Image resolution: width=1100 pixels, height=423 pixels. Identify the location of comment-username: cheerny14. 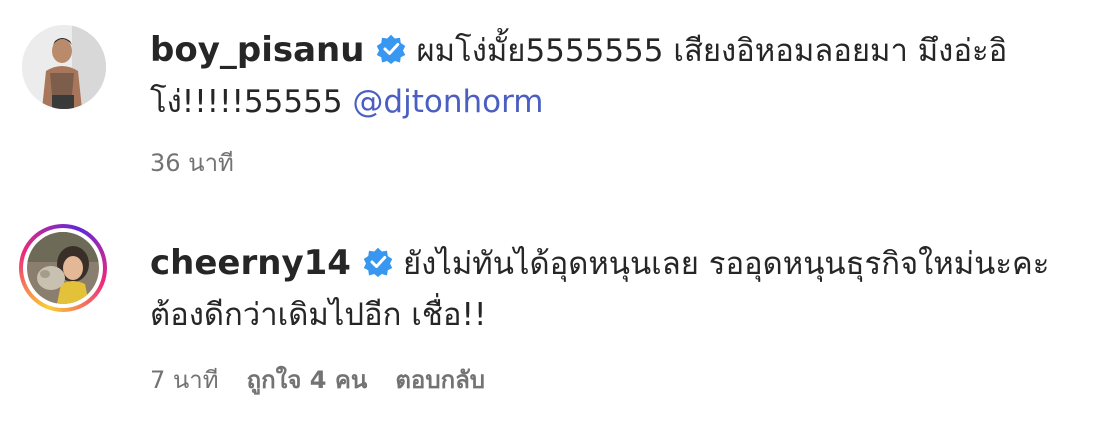
(250, 263).